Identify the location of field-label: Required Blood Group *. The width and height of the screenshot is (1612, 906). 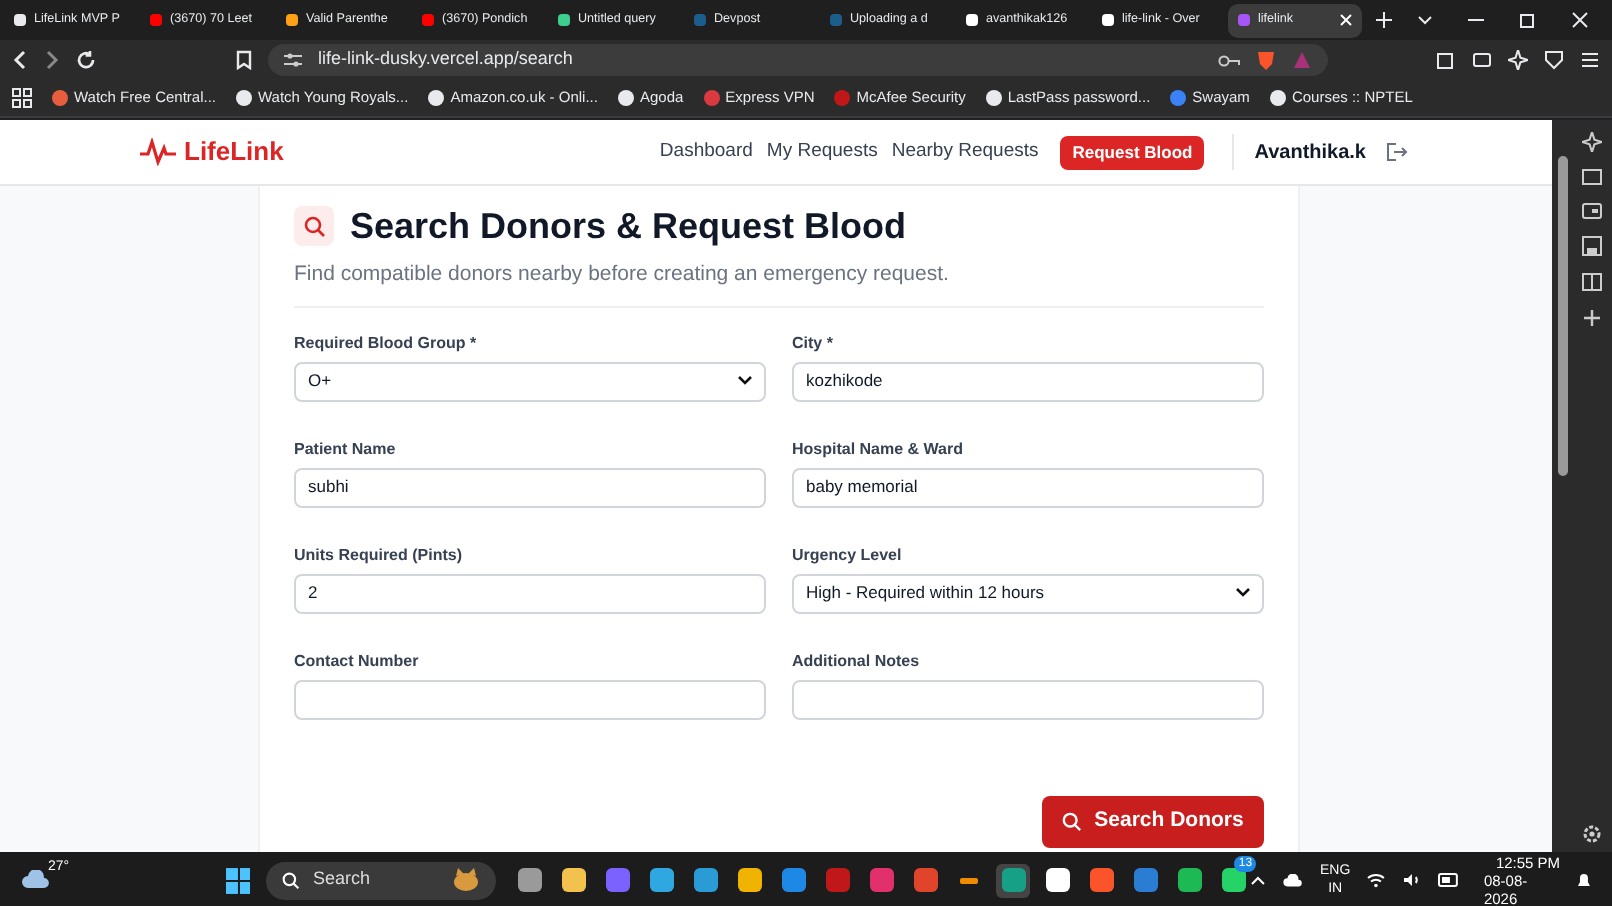
(386, 342).